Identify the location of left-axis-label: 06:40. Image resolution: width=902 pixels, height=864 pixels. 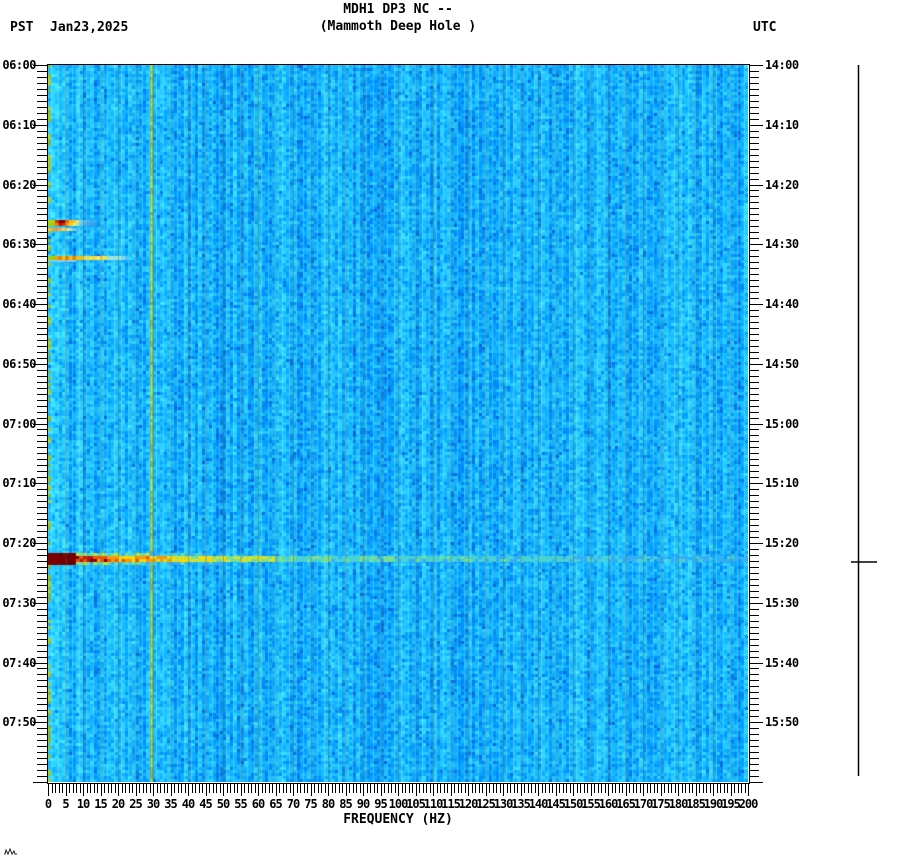
(19, 304).